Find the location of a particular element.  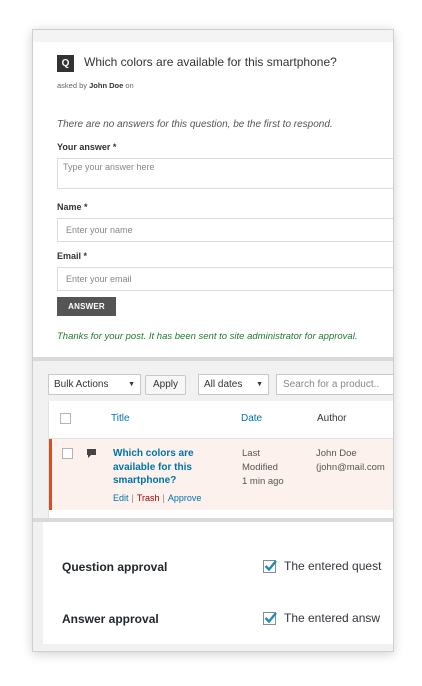

name-label: Name * is located at coordinates (72, 207).